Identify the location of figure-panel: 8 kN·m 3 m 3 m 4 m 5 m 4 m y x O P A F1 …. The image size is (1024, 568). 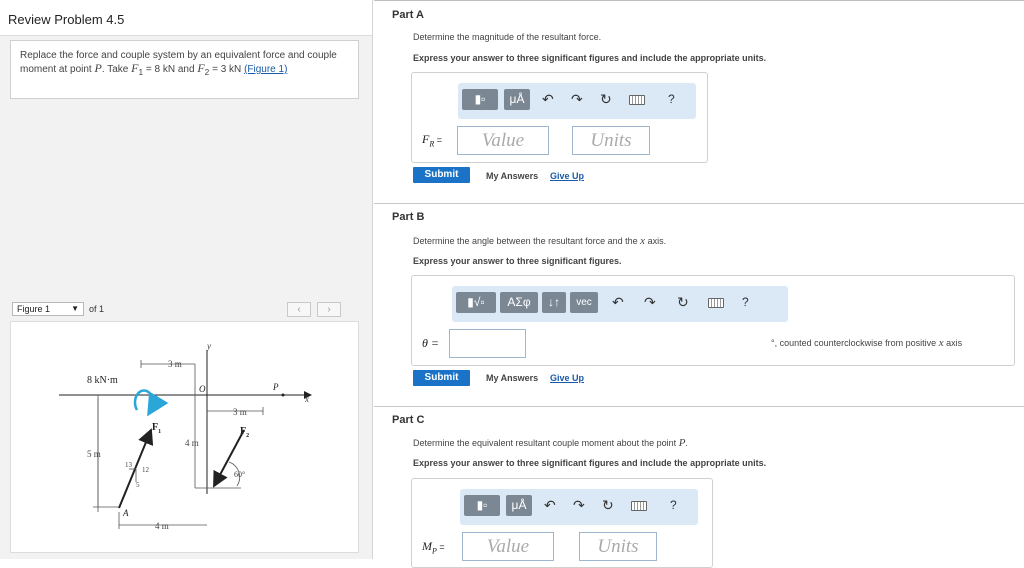
(184, 437).